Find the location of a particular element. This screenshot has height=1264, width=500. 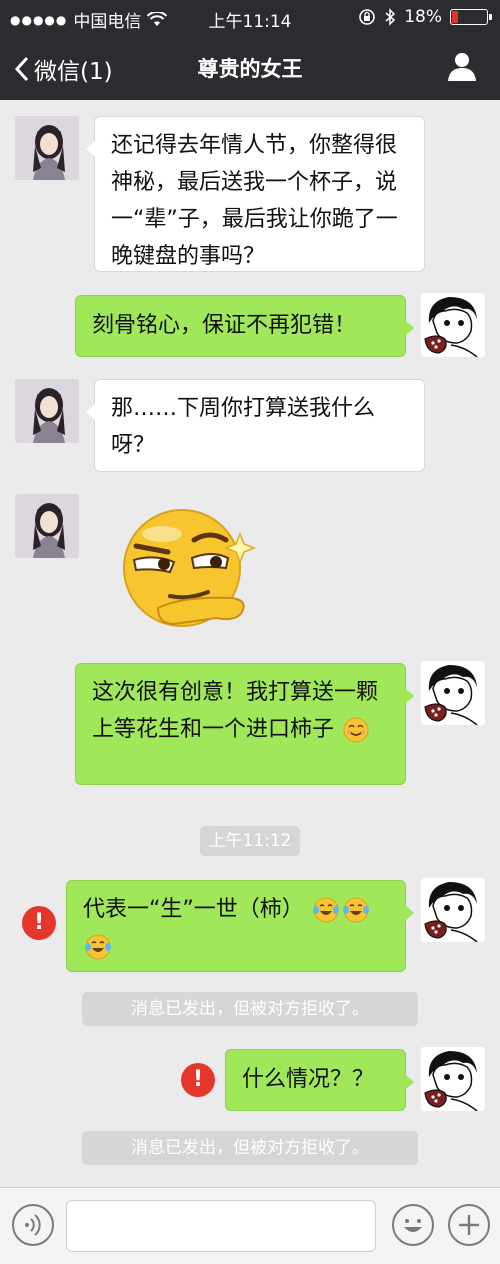

smiley-icon is located at coordinates (413, 1225).